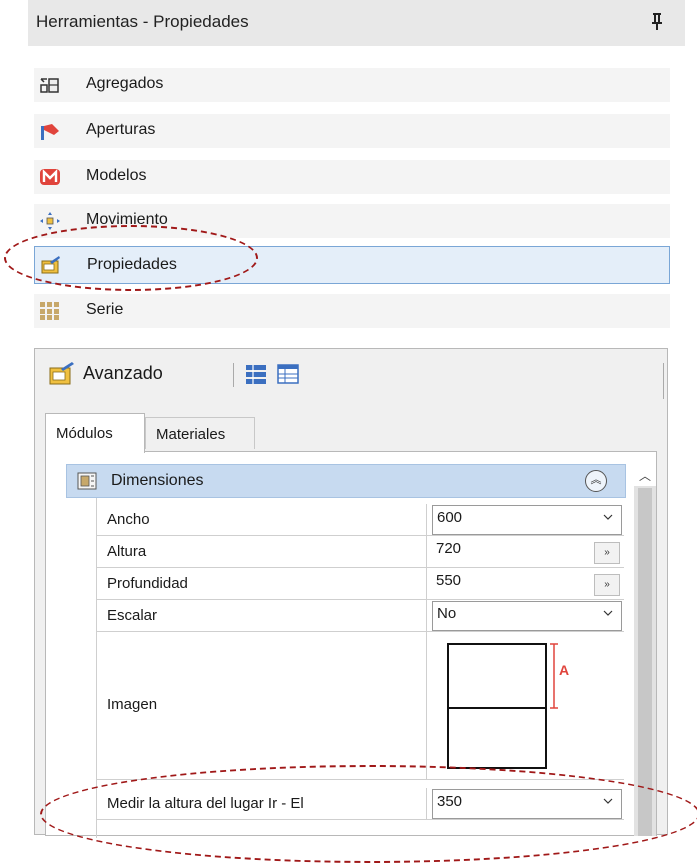  I want to click on annotation-ellipse-medir-altura, so click(368, 814).